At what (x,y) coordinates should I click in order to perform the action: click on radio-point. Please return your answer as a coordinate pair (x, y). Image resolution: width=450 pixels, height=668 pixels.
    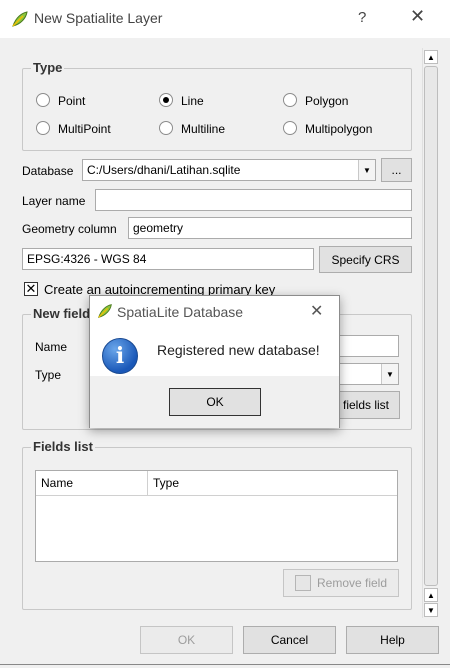
    Looking at the image, I should click on (43, 100).